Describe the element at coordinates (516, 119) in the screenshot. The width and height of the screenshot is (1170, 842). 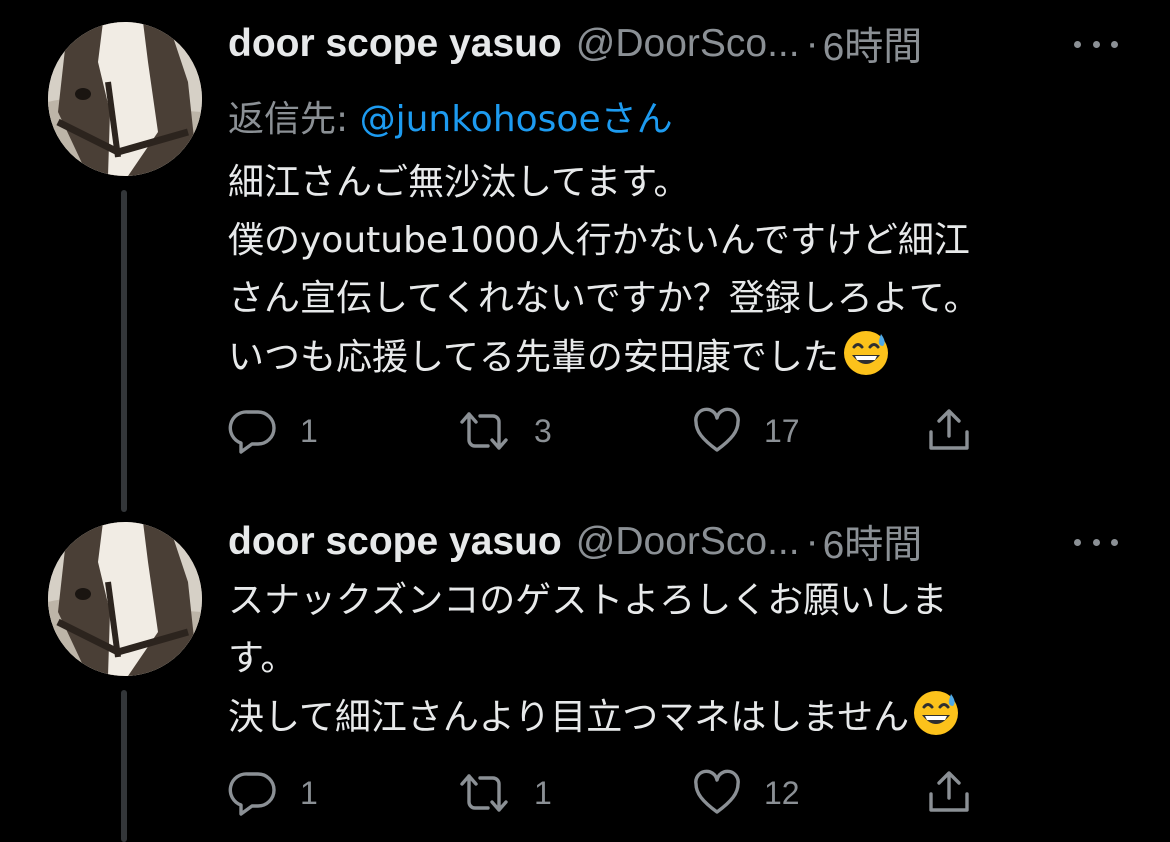
I see `reply-mention-link: @junkohosoeさん` at that location.